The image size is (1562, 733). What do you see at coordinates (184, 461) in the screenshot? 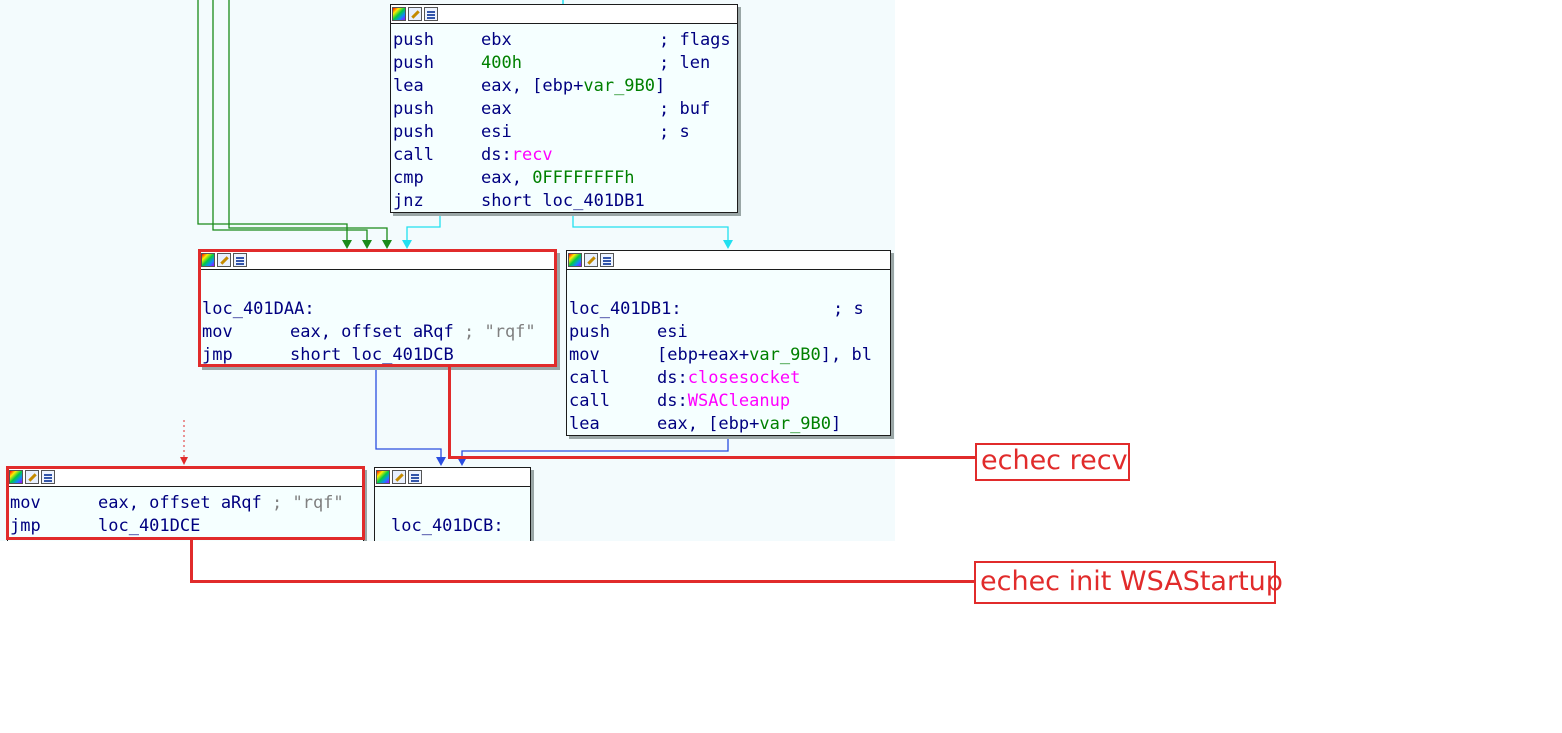
I see `arrowhead-red` at bounding box center [184, 461].